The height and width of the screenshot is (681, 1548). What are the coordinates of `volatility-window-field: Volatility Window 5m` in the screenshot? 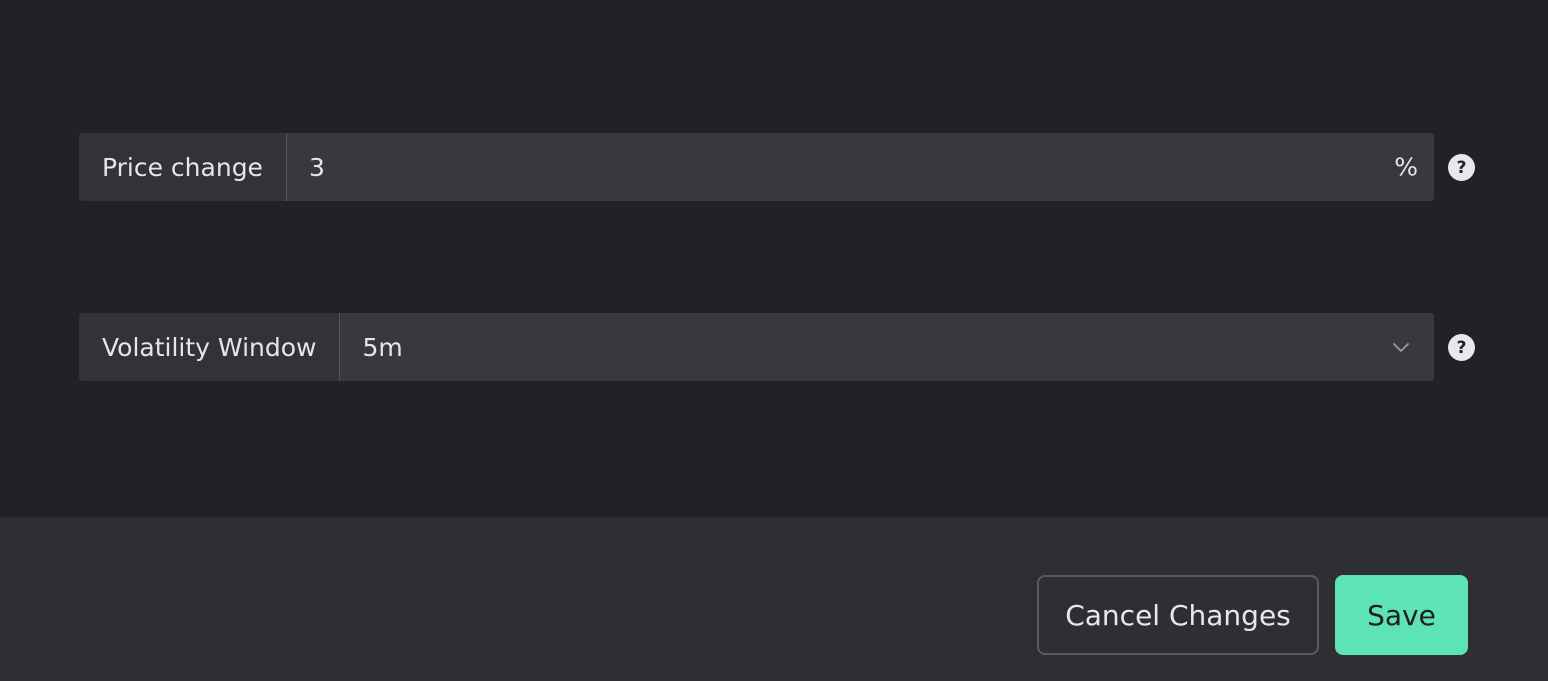 It's located at (756, 347).